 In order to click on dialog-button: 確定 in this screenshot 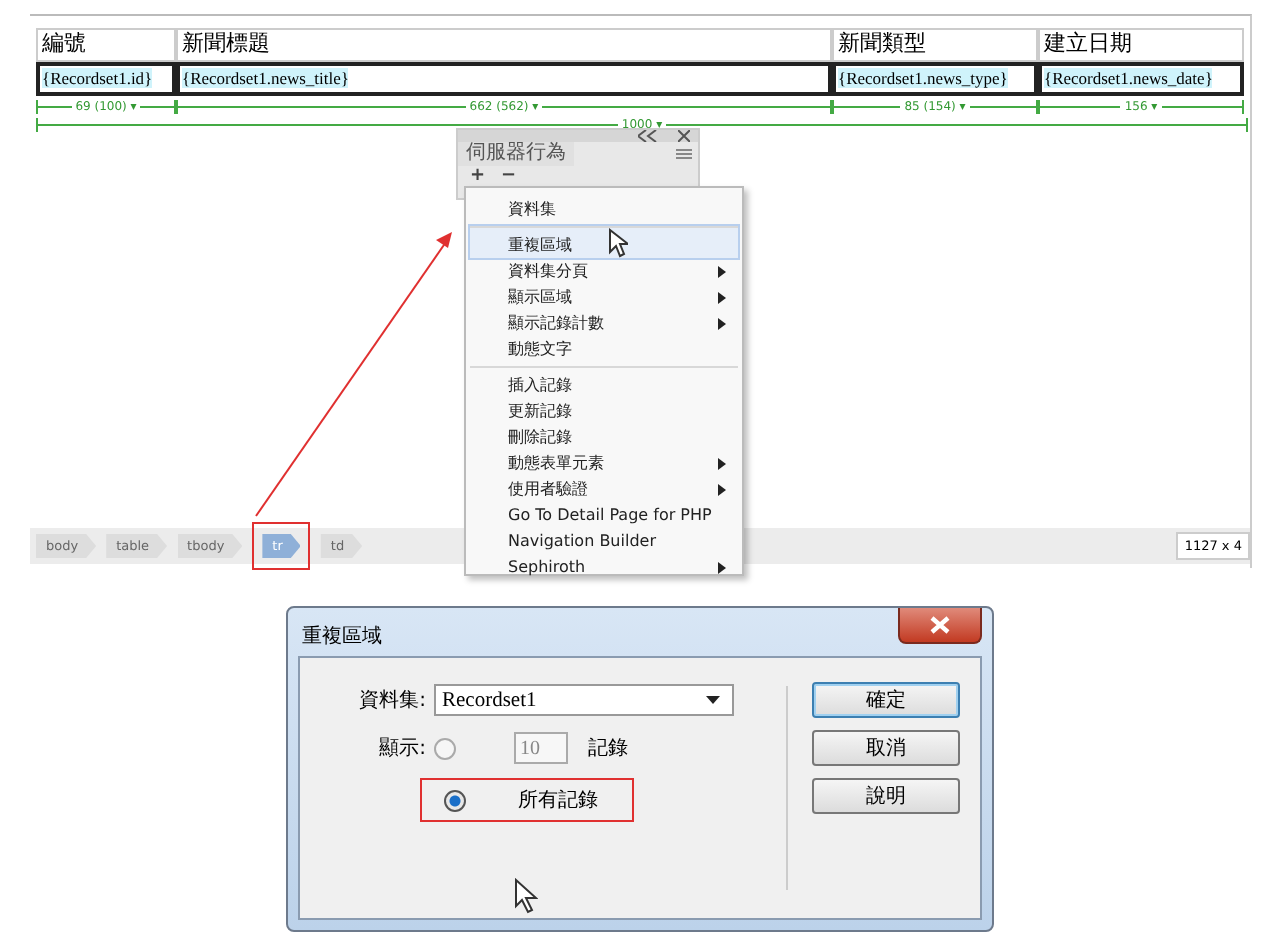, I will do `click(886, 700)`.